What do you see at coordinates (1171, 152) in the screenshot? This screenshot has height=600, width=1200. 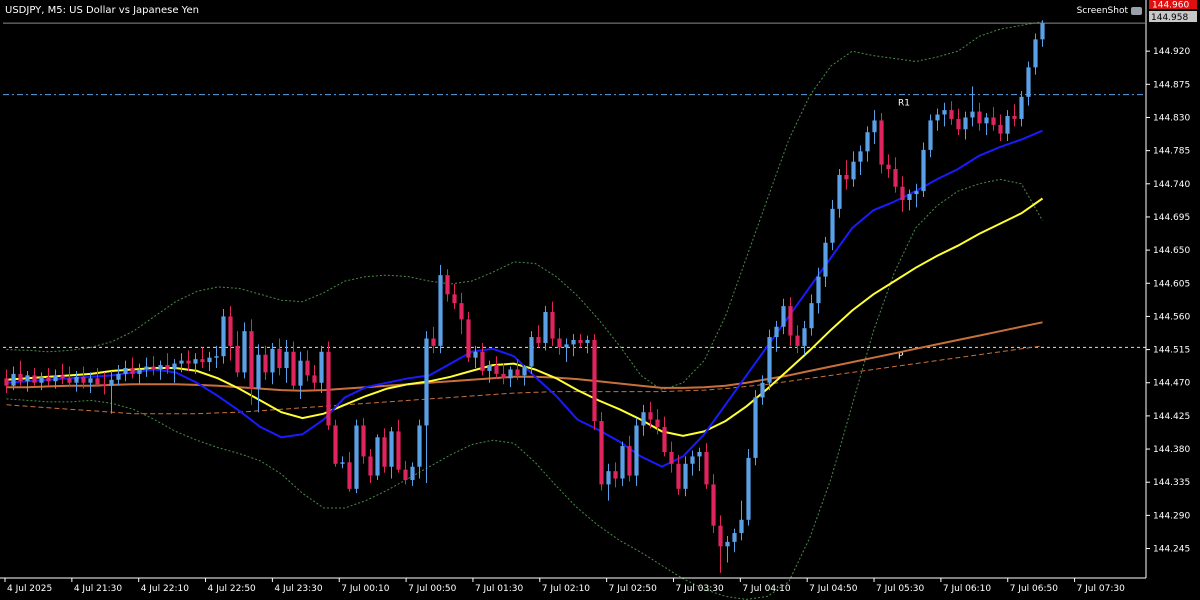 I see `y-tick-label: 144.785` at bounding box center [1171, 152].